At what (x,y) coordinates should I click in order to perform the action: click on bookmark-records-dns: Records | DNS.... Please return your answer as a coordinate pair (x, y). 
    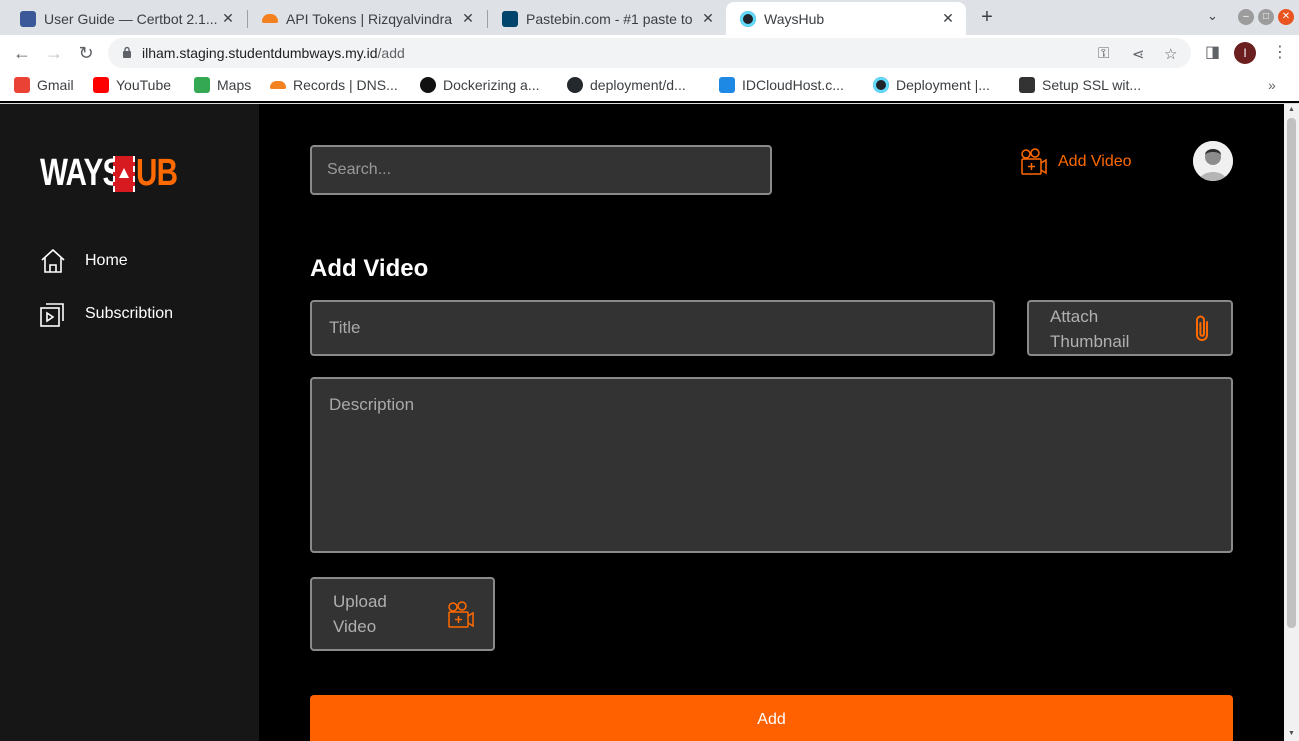
    Looking at the image, I should click on (334, 85).